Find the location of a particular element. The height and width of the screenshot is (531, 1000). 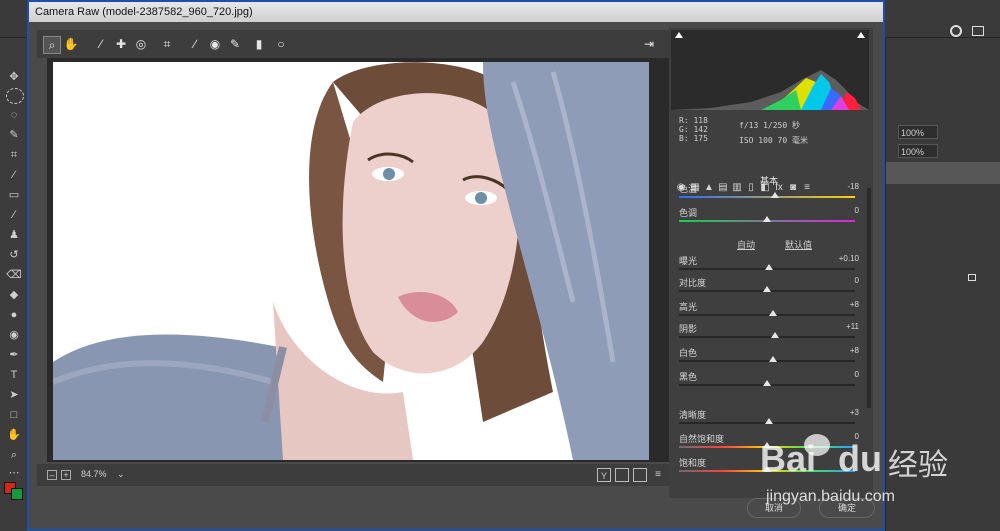

highlight-clipping-icon is located at coordinates (861, 35).